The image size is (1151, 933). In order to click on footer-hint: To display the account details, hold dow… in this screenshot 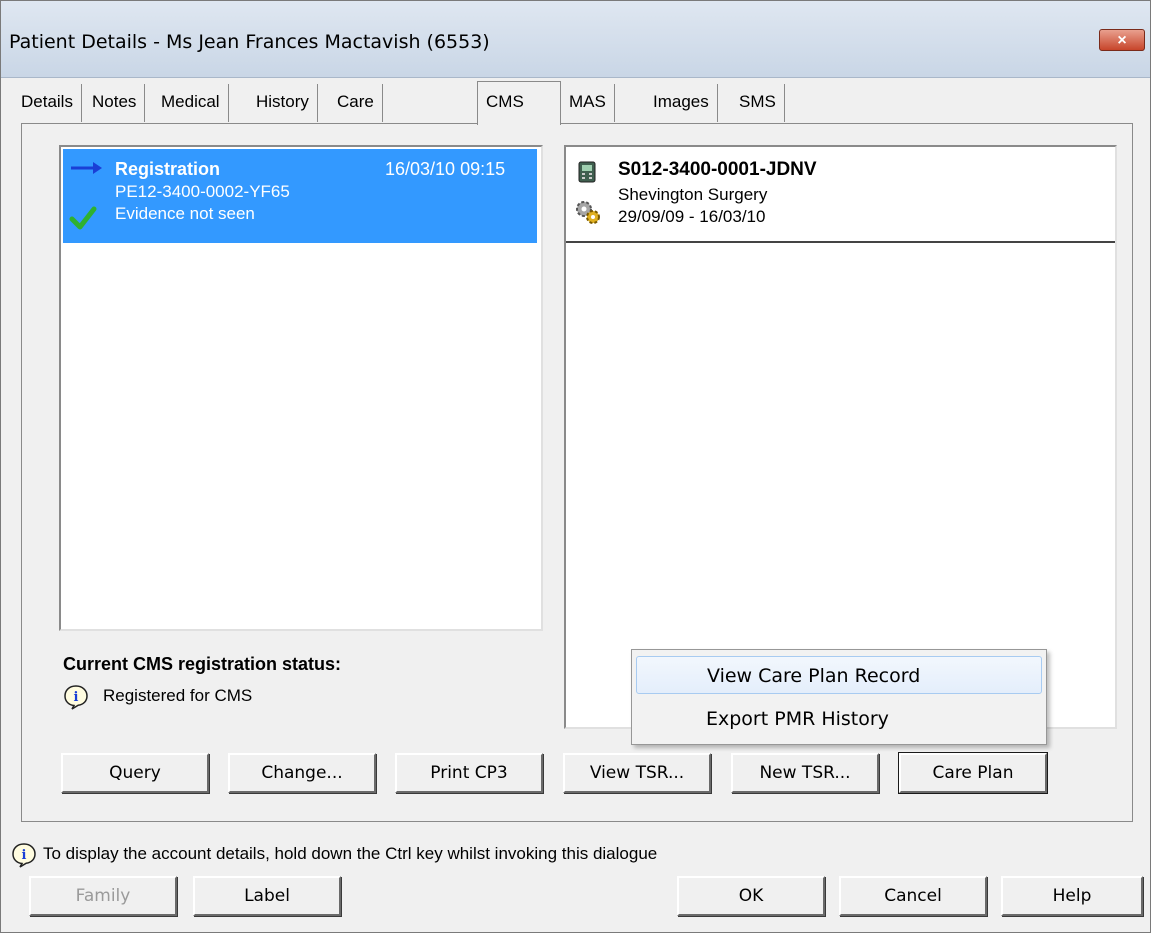, I will do `click(350, 853)`.